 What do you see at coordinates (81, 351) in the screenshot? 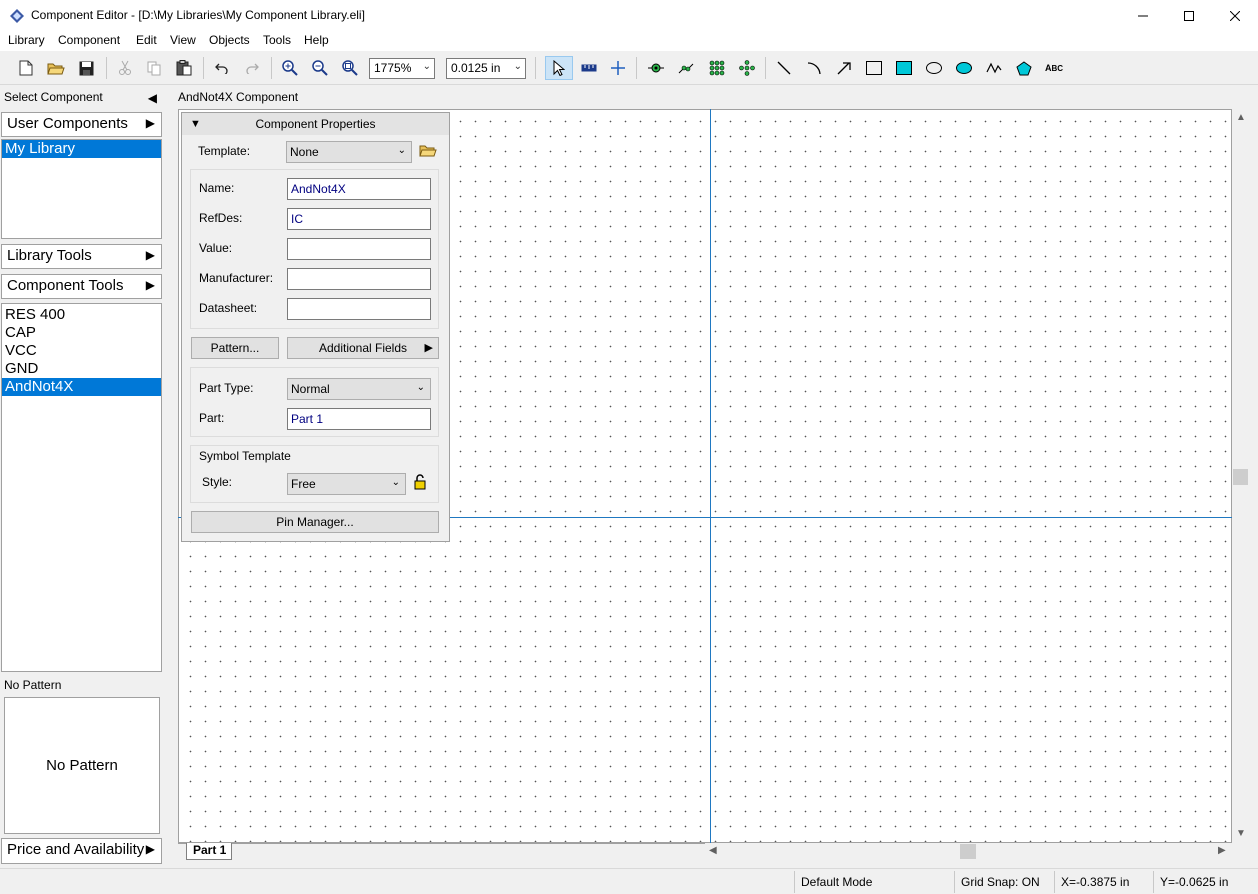
I see `list-item: VCC` at bounding box center [81, 351].